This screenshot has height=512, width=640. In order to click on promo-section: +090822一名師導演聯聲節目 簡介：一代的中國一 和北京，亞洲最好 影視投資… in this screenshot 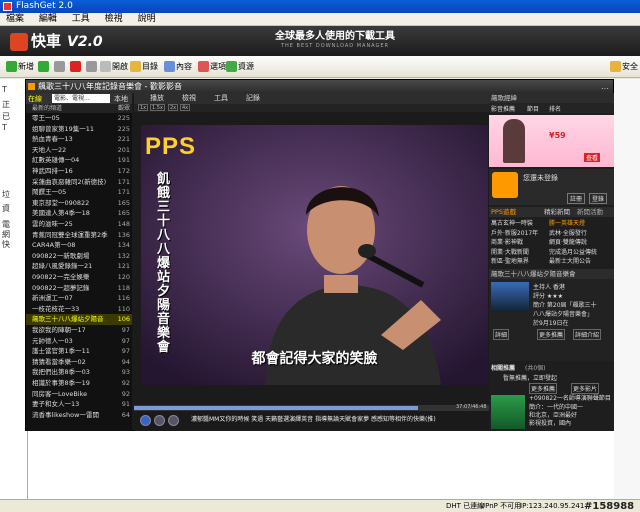, I will do `click(551, 412)`.